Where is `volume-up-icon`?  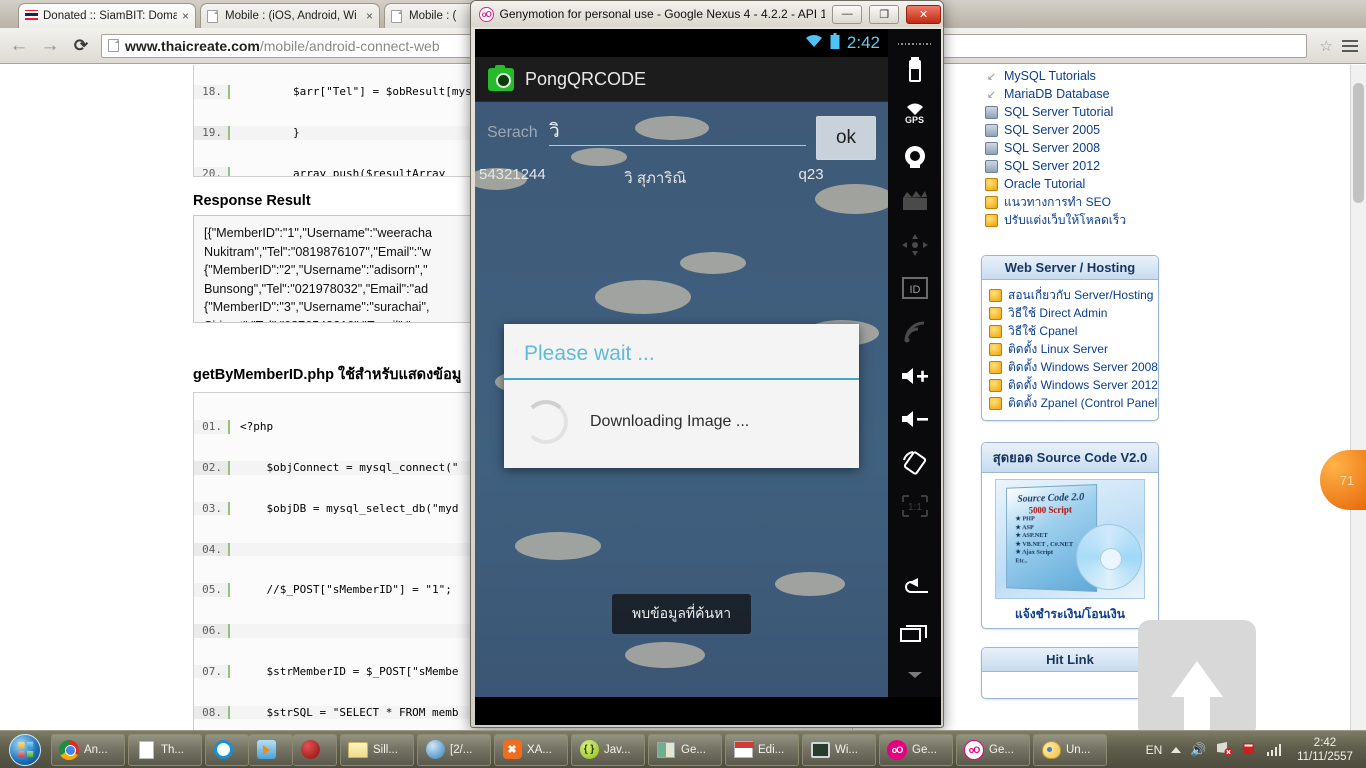 volume-up-icon is located at coordinates (914, 376).